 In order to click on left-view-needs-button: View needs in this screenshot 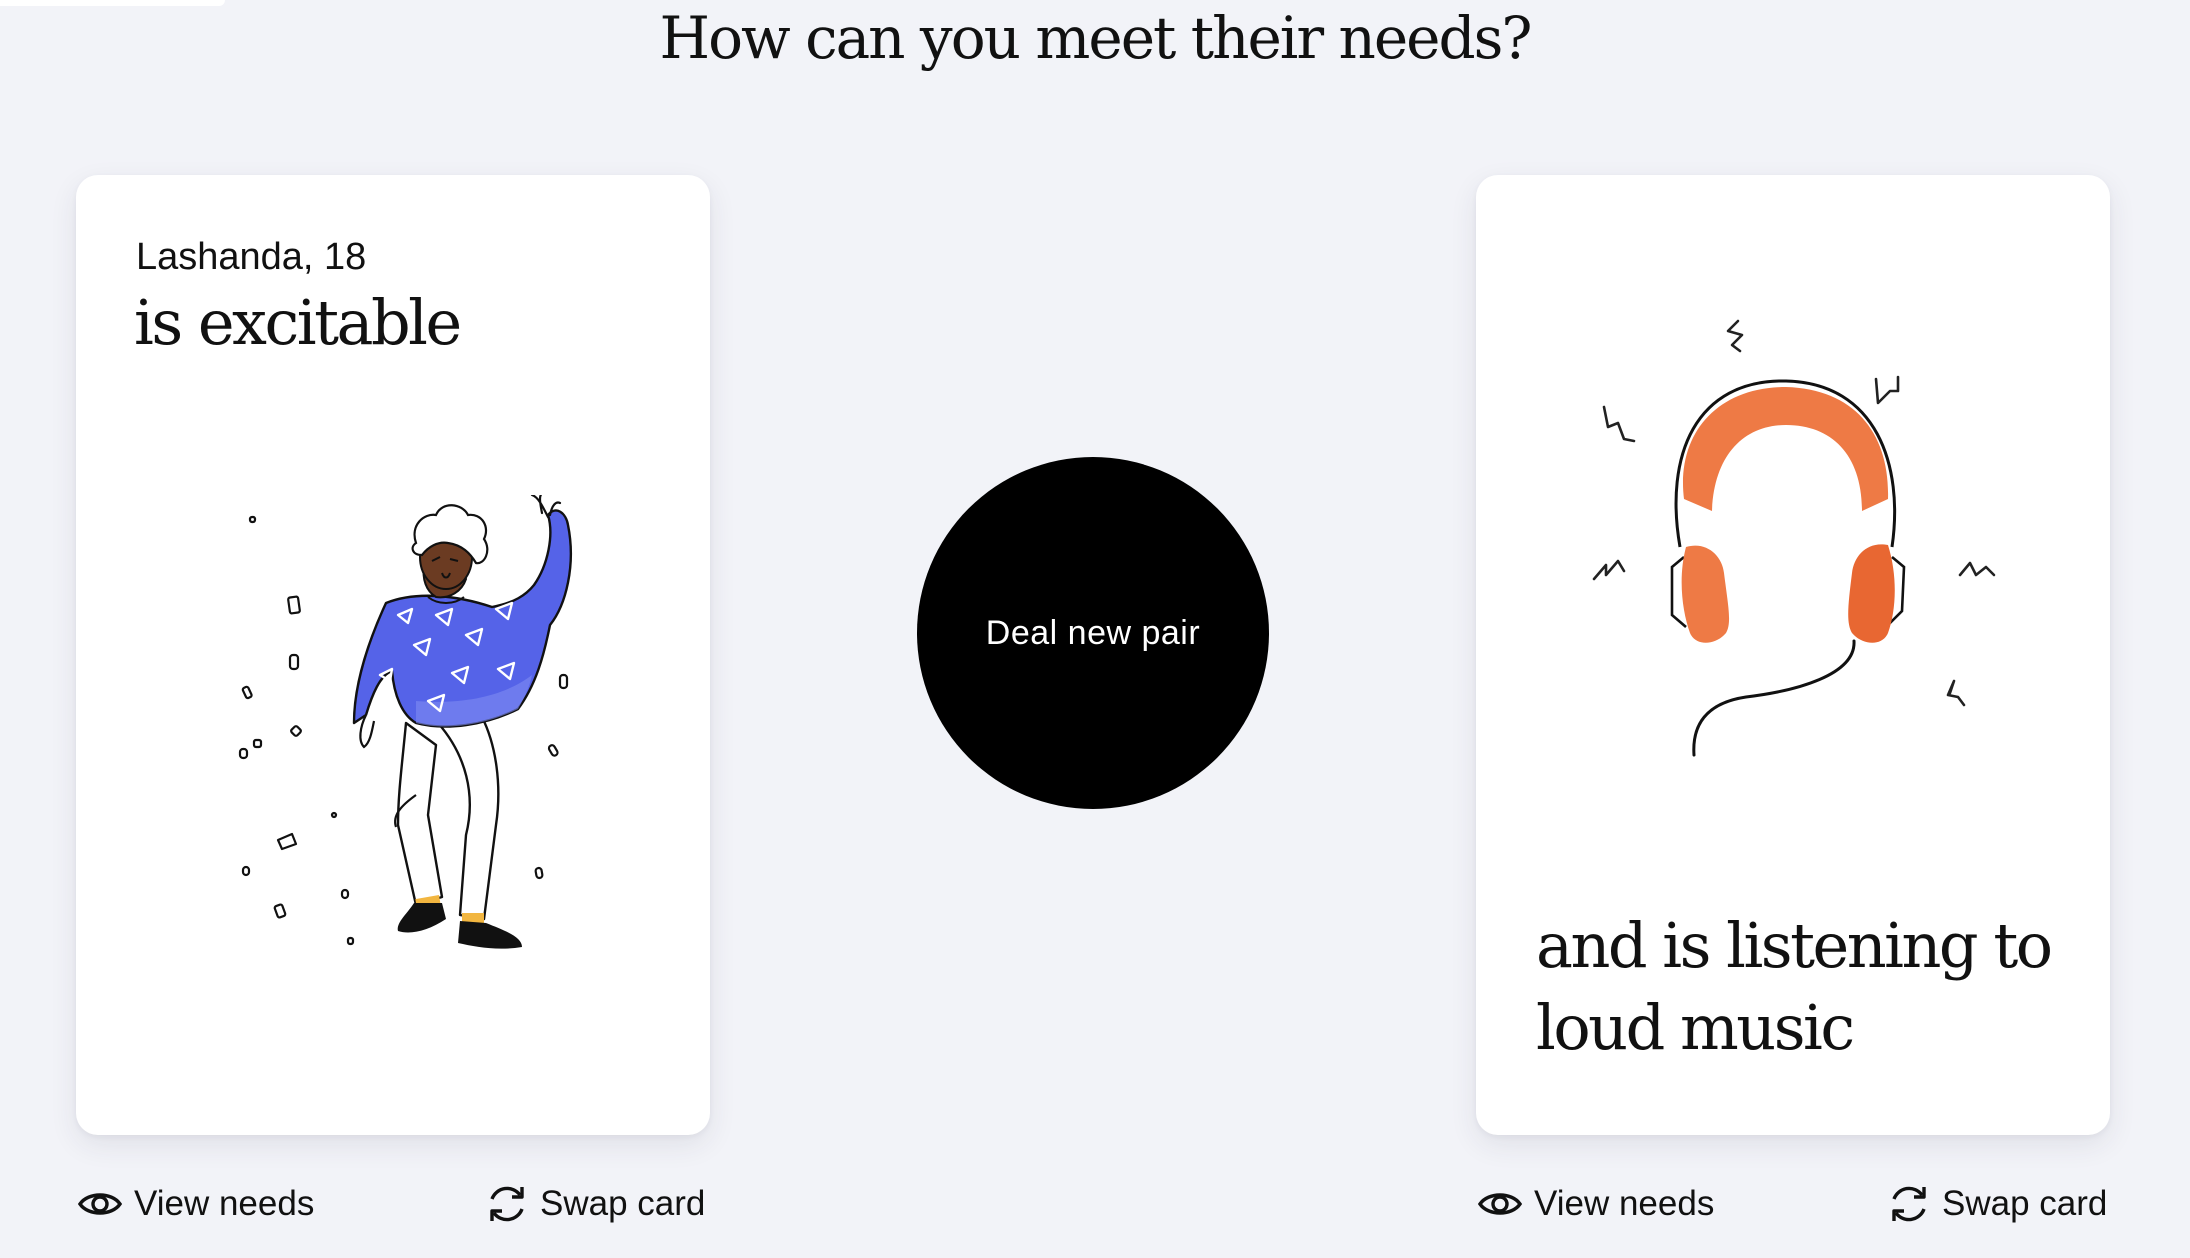, I will do `click(196, 1204)`.